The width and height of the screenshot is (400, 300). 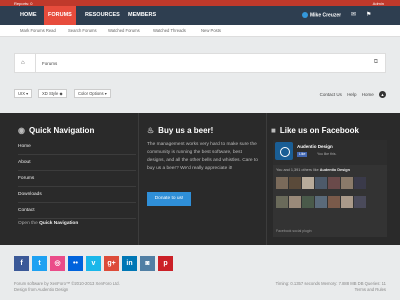 What do you see at coordinates (378, 3) in the screenshot?
I see `admin-link: Admin` at bounding box center [378, 3].